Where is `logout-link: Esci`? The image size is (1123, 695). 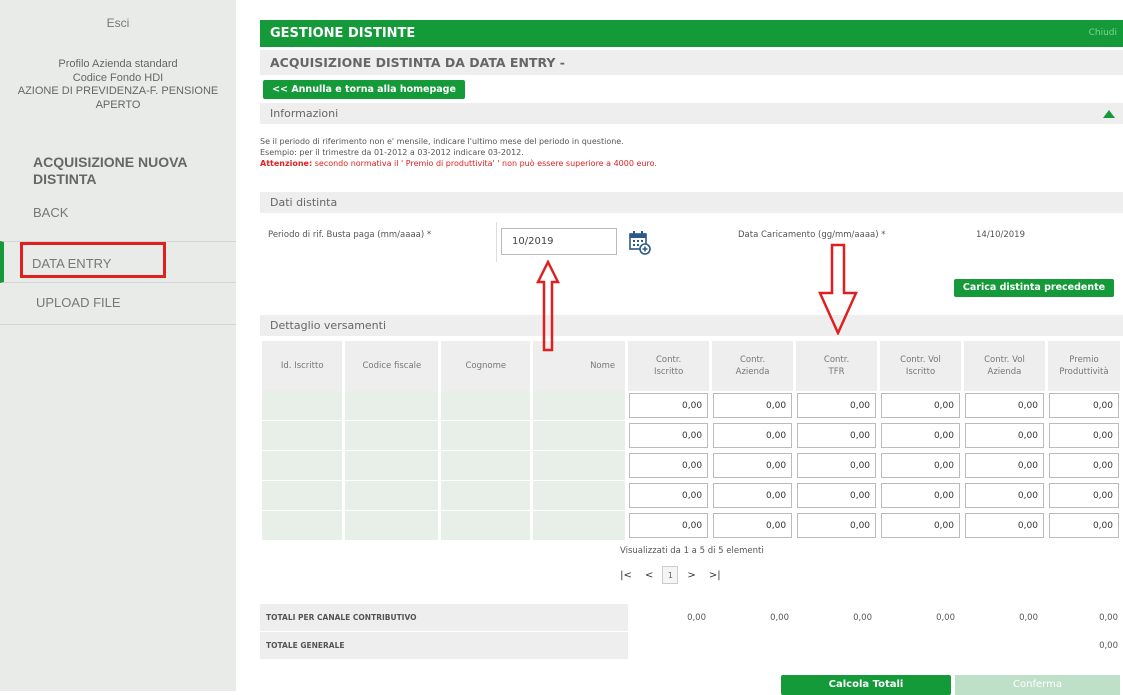 logout-link: Esci is located at coordinates (118, 23).